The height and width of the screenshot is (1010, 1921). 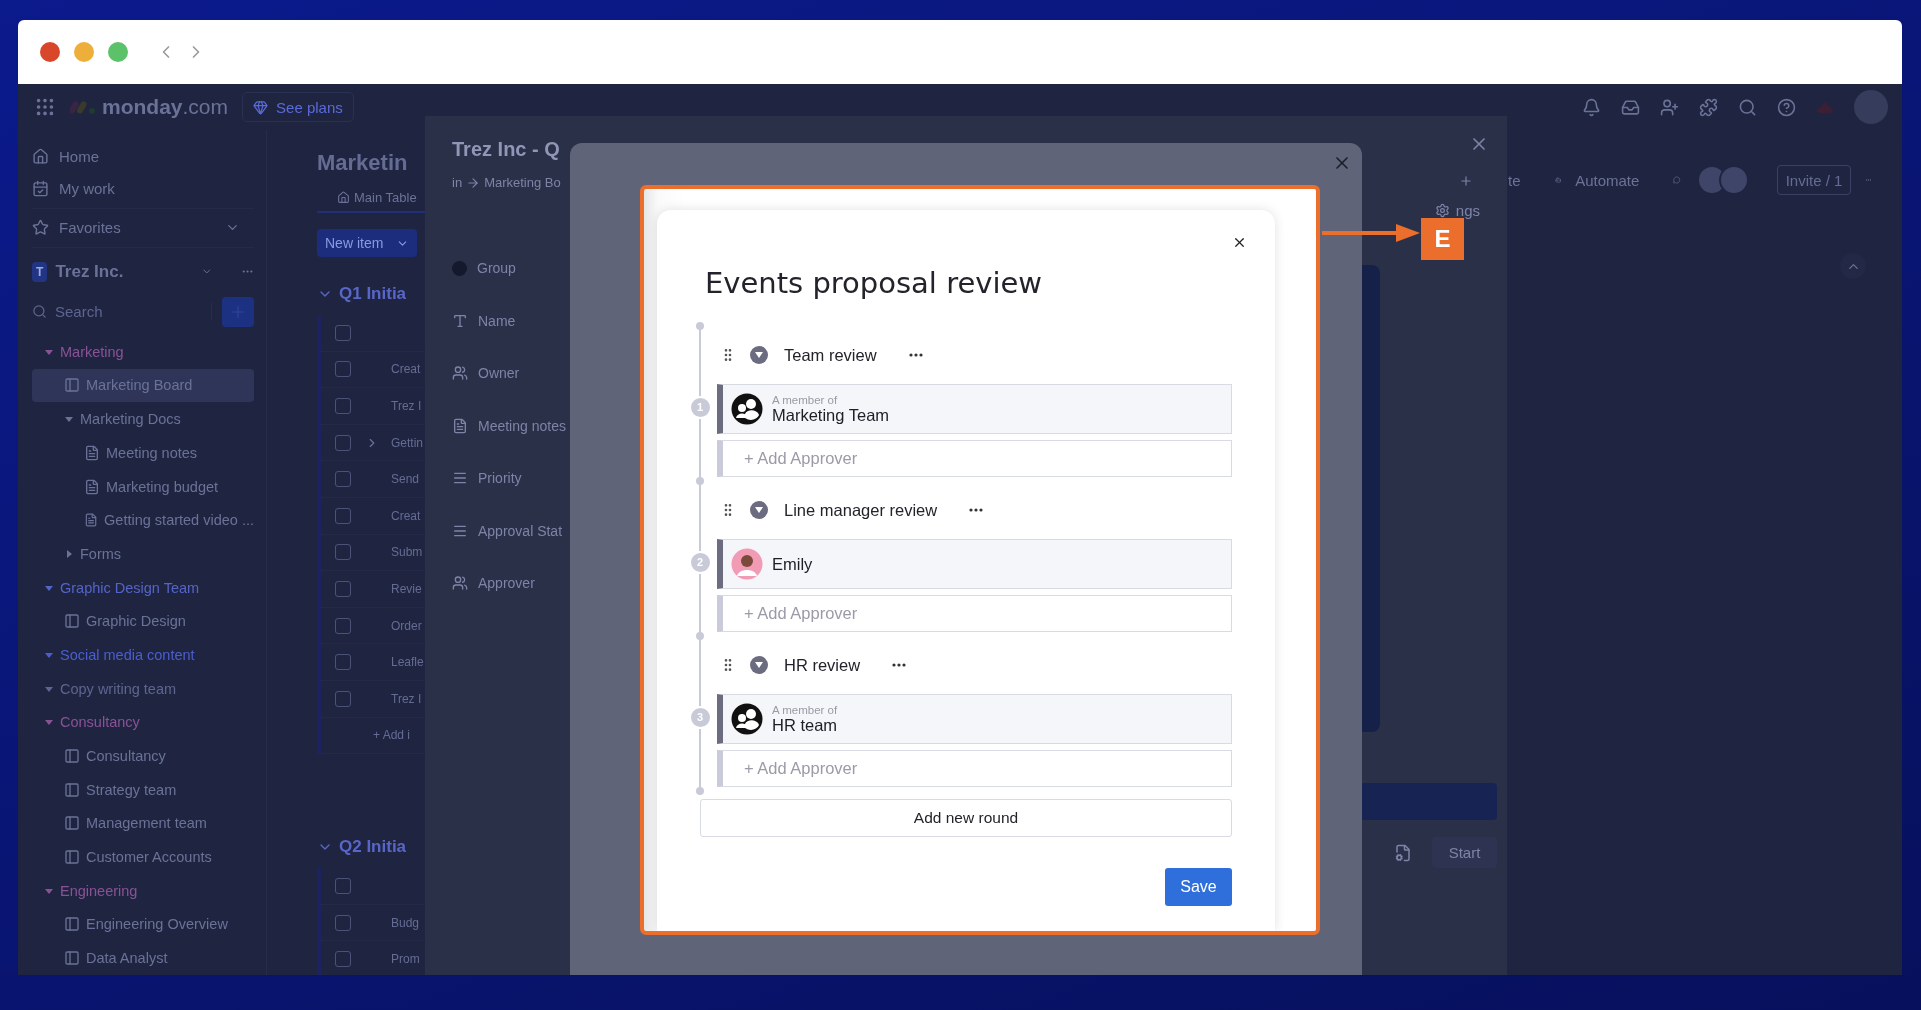 What do you see at coordinates (861, 510) in the screenshot?
I see `round-title: Line manager review` at bounding box center [861, 510].